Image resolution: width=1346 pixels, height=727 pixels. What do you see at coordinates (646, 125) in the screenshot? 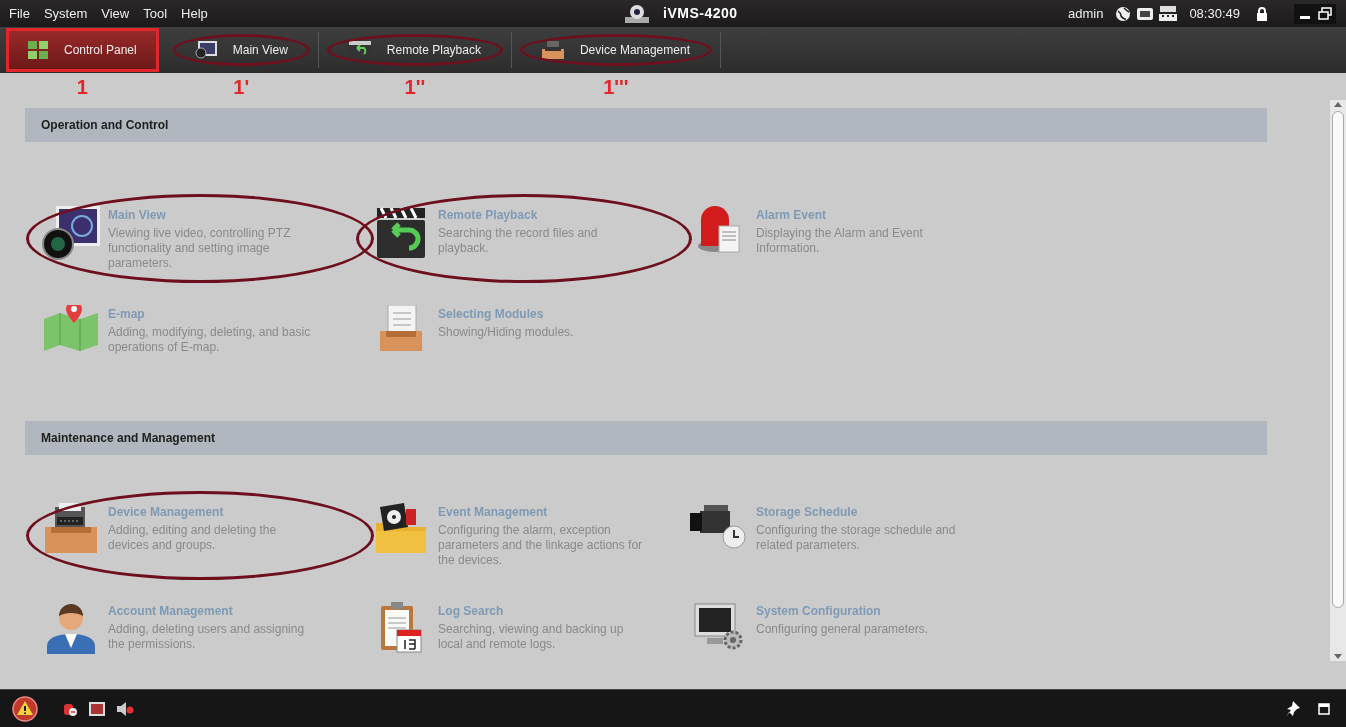
I see `section-header: Operation and Control` at bounding box center [646, 125].